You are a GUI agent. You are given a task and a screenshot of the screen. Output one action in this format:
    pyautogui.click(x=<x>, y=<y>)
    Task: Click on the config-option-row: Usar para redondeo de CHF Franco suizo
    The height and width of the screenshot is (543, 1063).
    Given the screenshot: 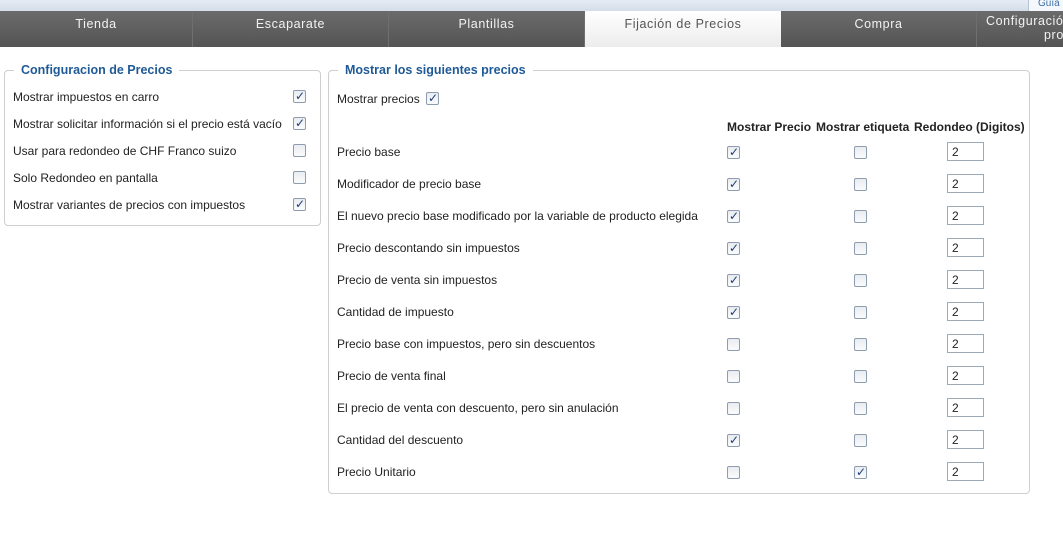 What is the action you would take?
    pyautogui.click(x=164, y=151)
    